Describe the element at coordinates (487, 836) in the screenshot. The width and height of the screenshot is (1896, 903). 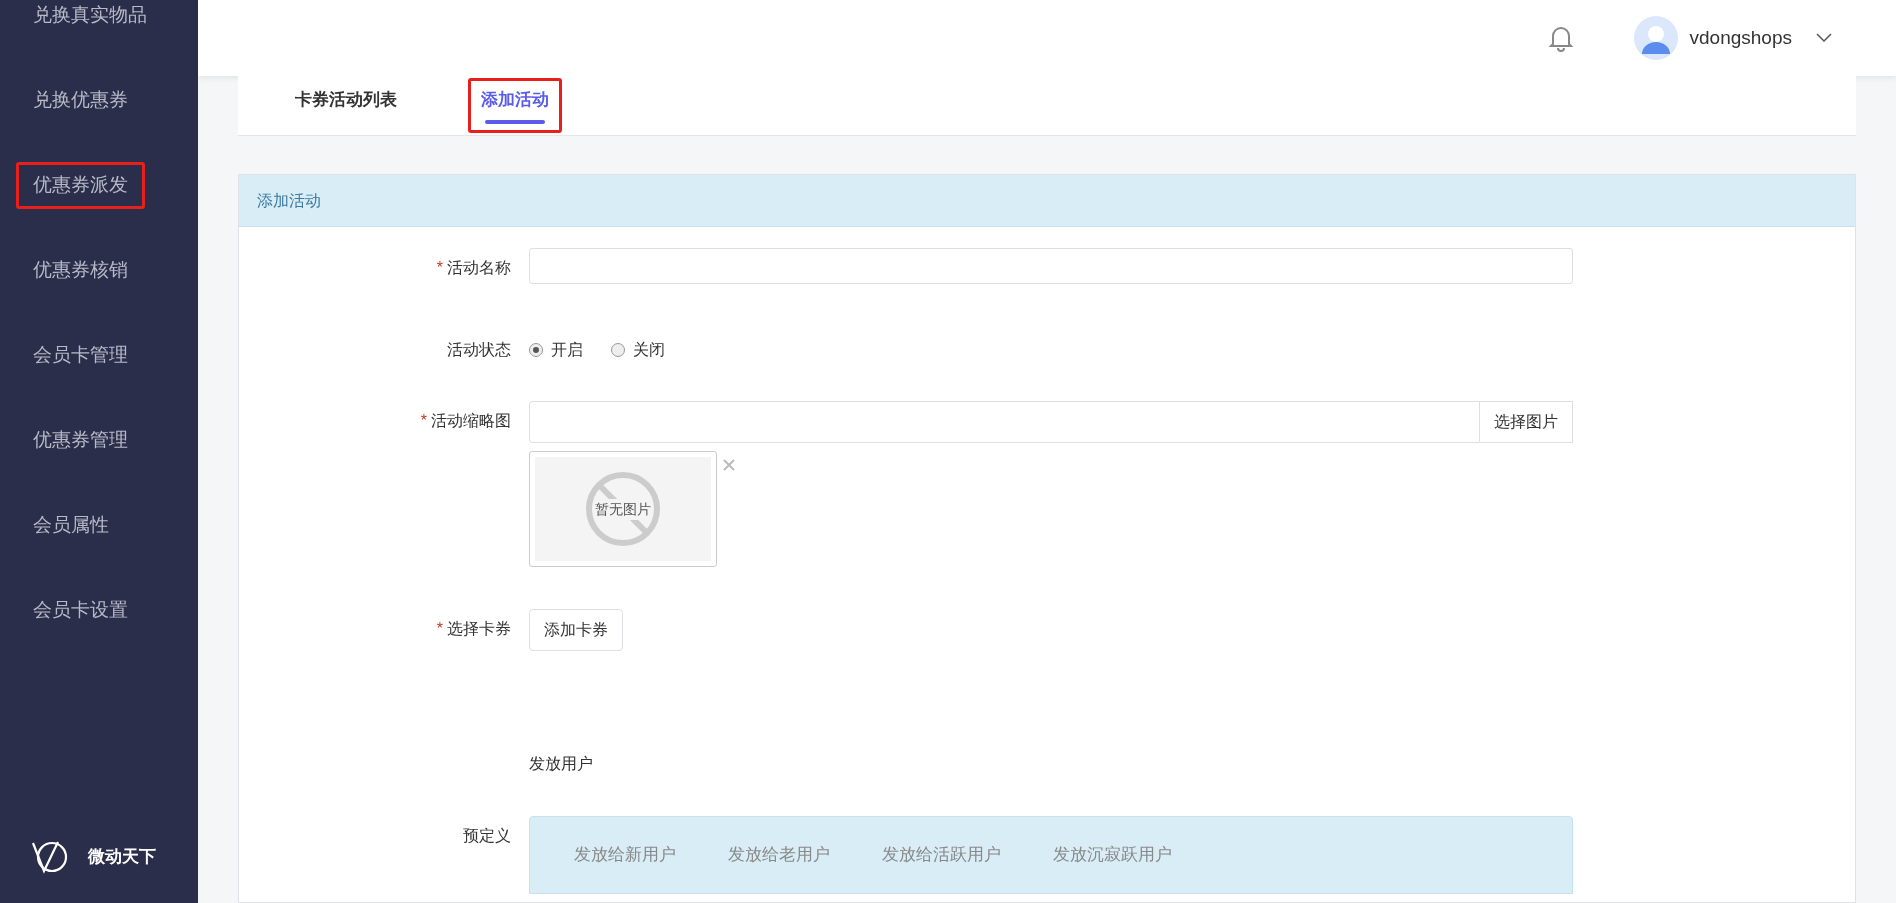
I see `field-label: 预定义` at that location.